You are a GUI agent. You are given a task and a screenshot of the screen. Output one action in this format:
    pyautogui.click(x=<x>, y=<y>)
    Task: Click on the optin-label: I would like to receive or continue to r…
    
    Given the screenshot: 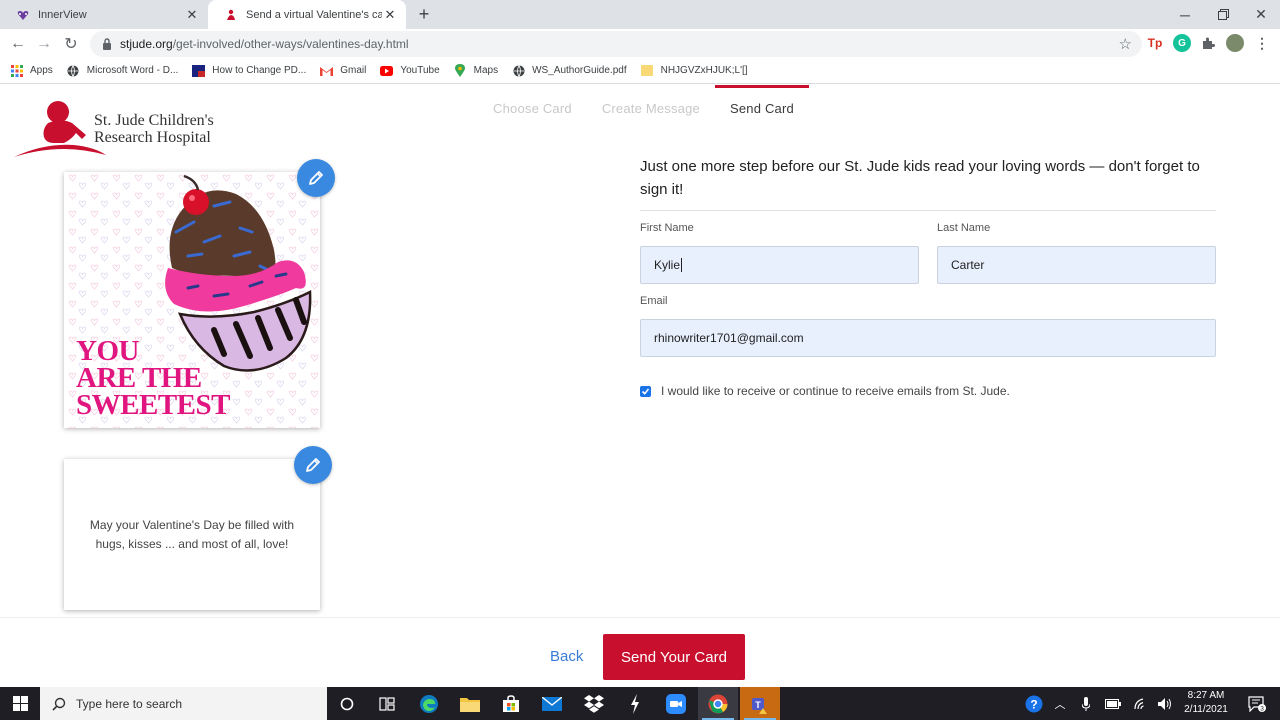 What is the action you would take?
    pyautogui.click(x=835, y=391)
    